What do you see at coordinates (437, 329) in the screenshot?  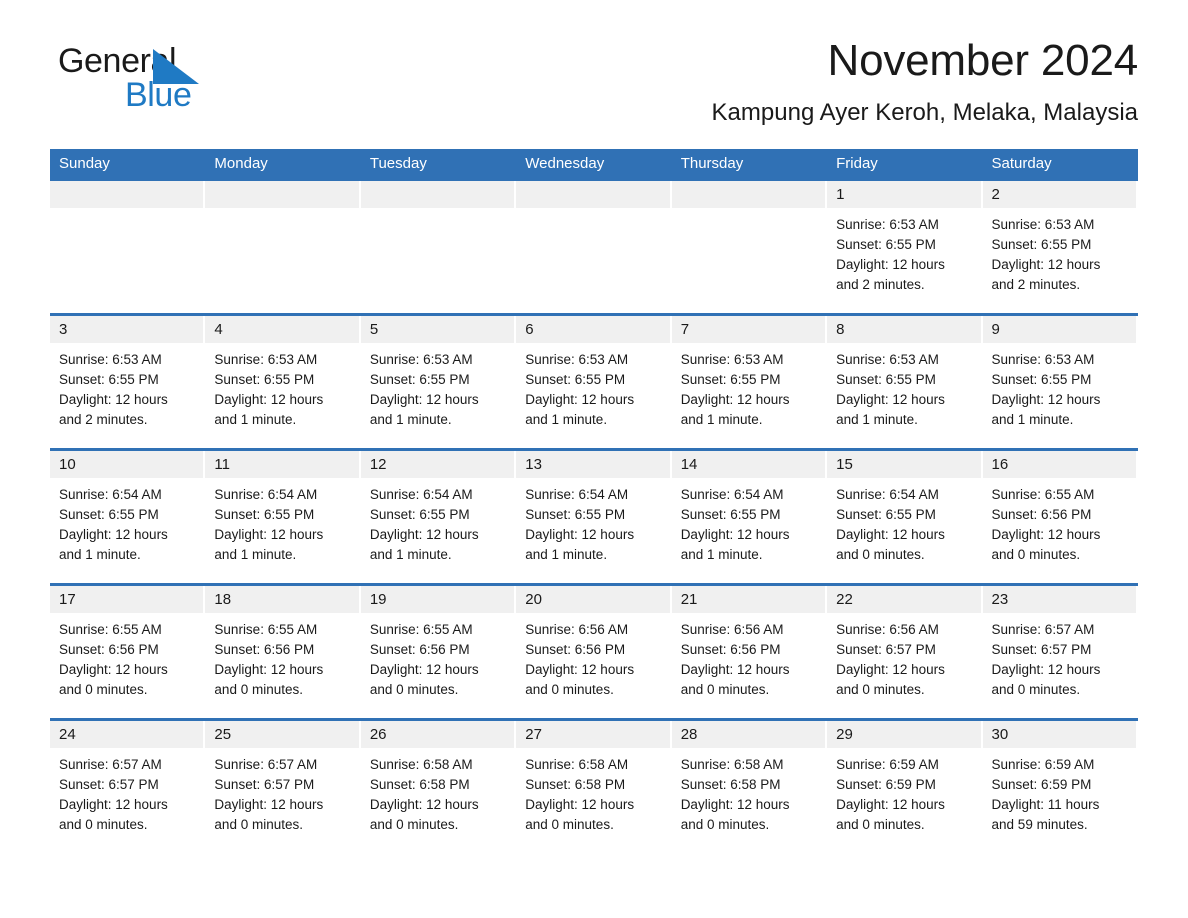 I see `day-number-band: 5` at bounding box center [437, 329].